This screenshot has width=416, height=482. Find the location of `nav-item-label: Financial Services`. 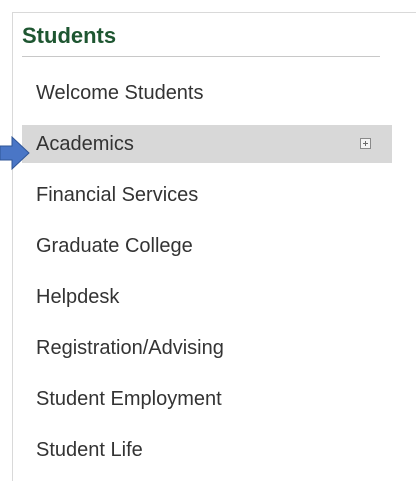

nav-item-label: Financial Services is located at coordinates (117, 195).